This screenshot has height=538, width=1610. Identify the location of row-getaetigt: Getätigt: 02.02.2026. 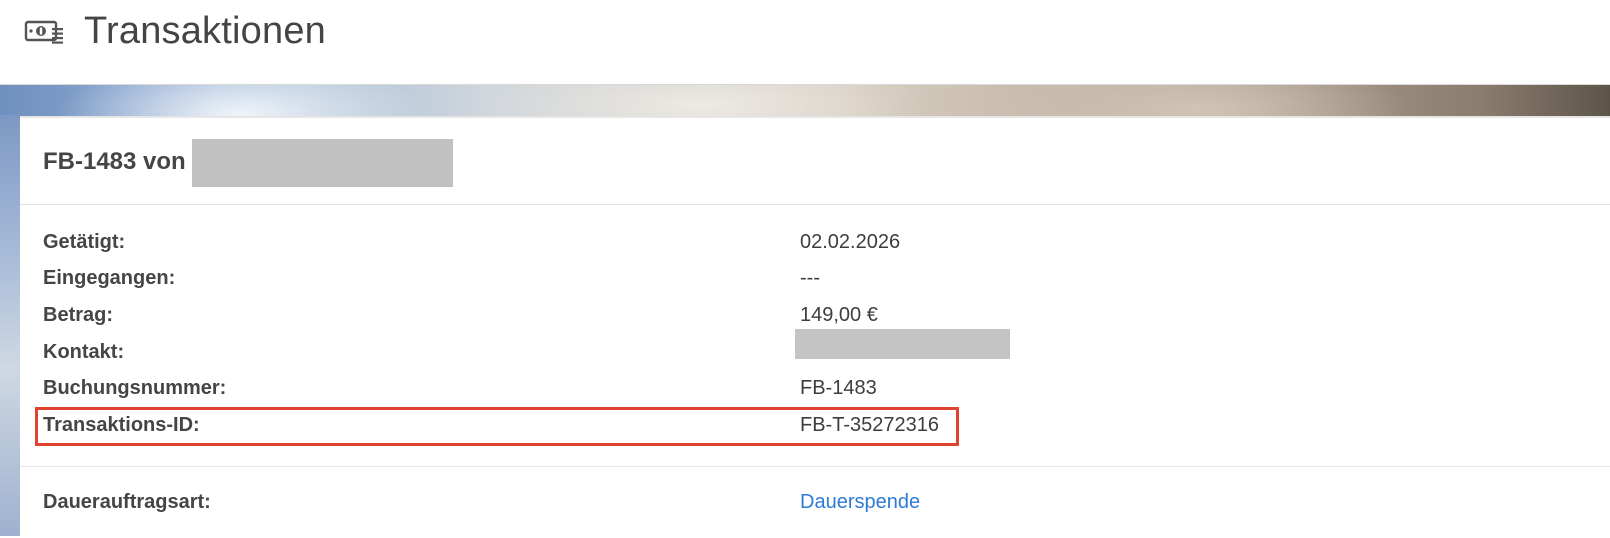
(815, 249).